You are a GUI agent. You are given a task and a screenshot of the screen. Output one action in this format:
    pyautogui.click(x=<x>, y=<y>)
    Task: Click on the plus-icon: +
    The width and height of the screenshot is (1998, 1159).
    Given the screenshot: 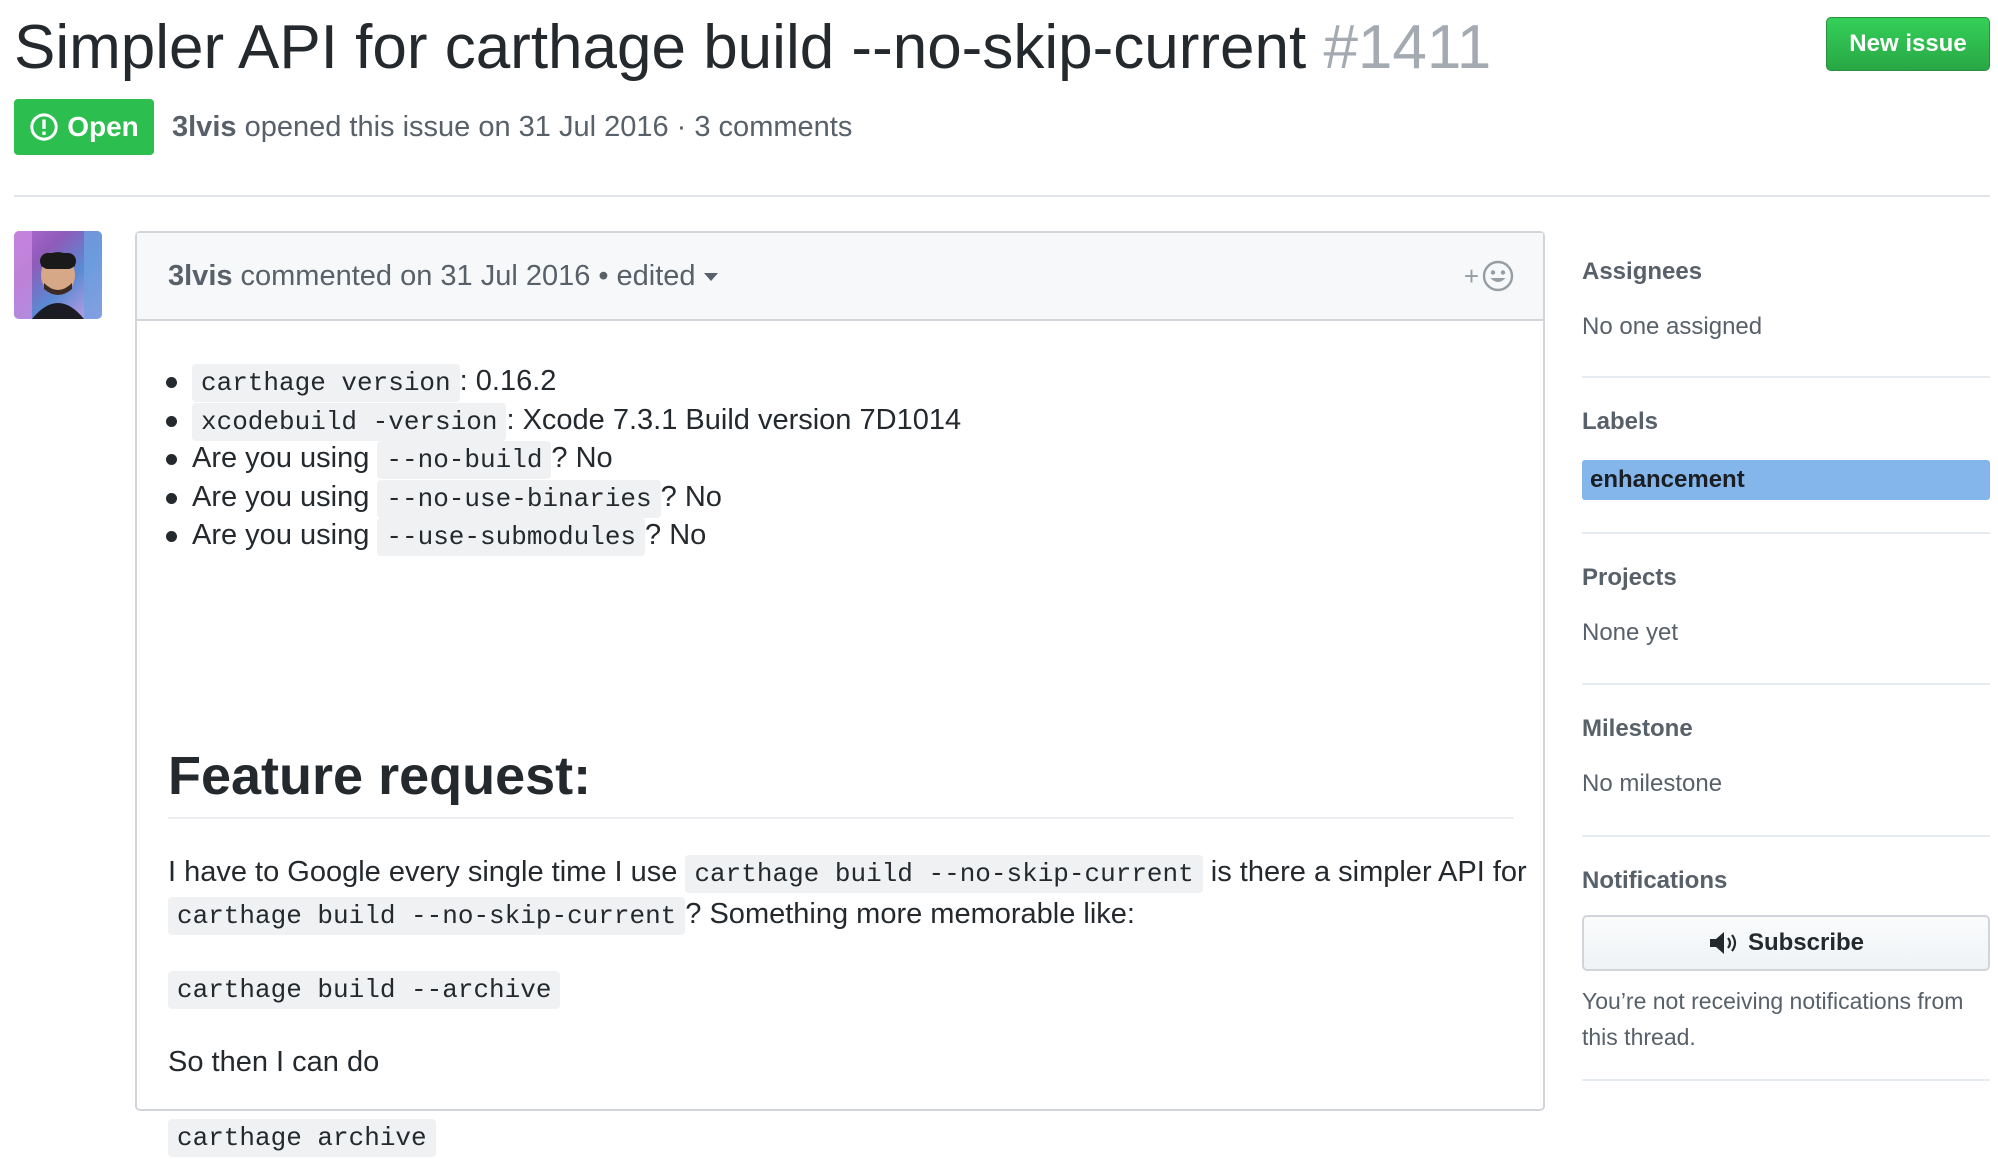 What is the action you would take?
    pyautogui.click(x=1471, y=275)
    